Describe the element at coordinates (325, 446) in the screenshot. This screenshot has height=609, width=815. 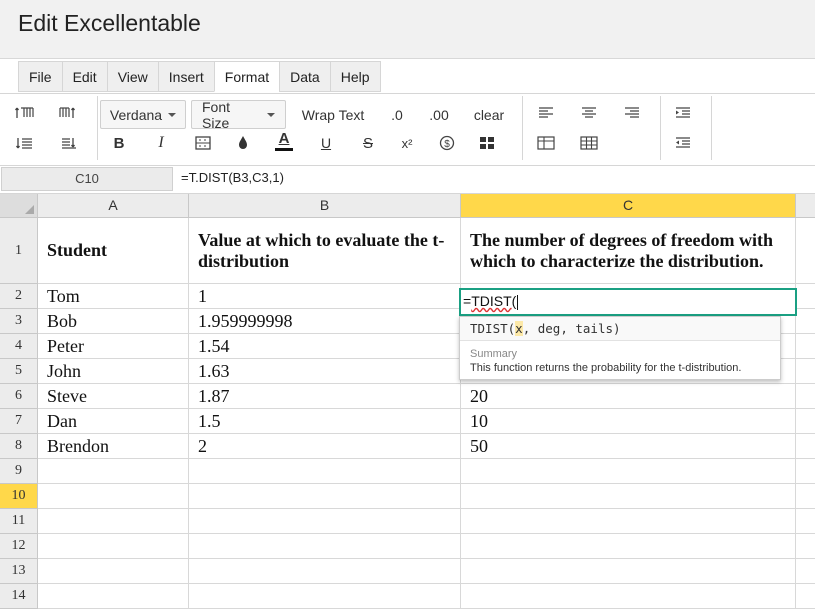
I see `table-cell: 2` at that location.